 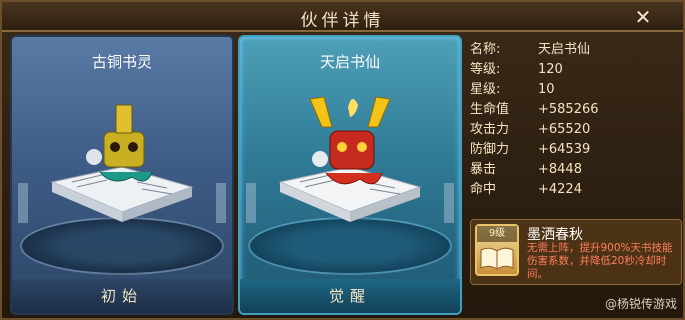 What do you see at coordinates (497, 234) in the screenshot?
I see `skill-level: 9级` at bounding box center [497, 234].